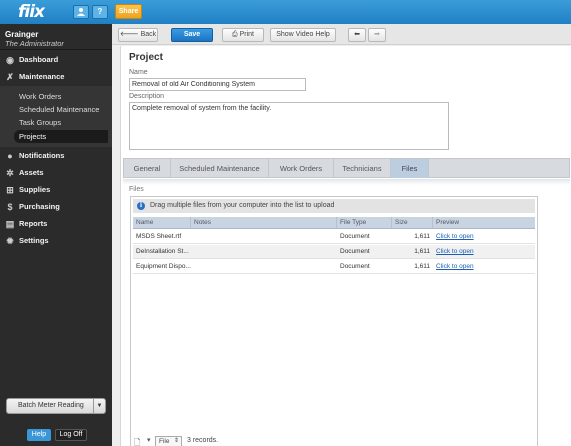  What do you see at coordinates (39, 59) in the screenshot?
I see `sidebar-item-label: Dashboard` at bounding box center [39, 59].